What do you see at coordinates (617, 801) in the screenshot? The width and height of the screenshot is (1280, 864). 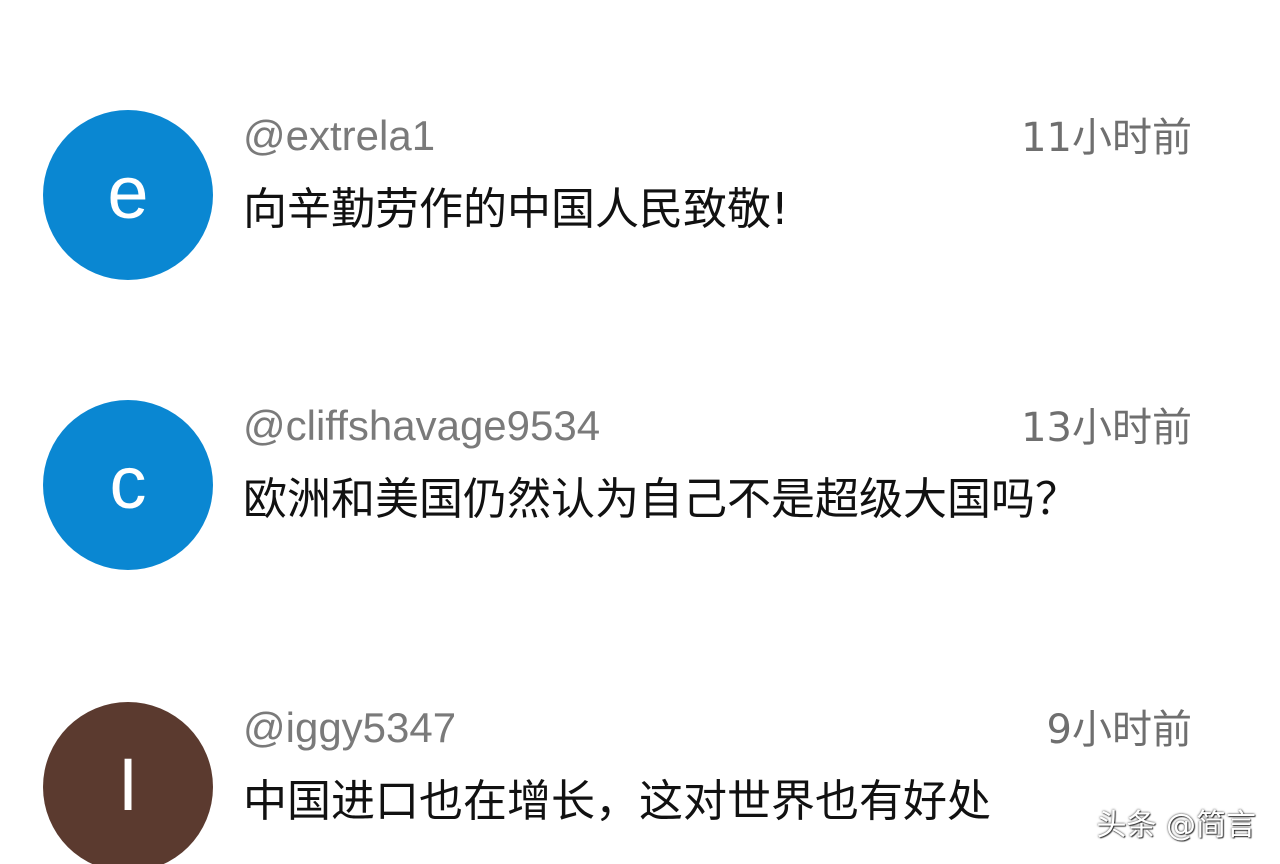 I see `comment-text: 中国进口也在增长，这对世界也有好处` at bounding box center [617, 801].